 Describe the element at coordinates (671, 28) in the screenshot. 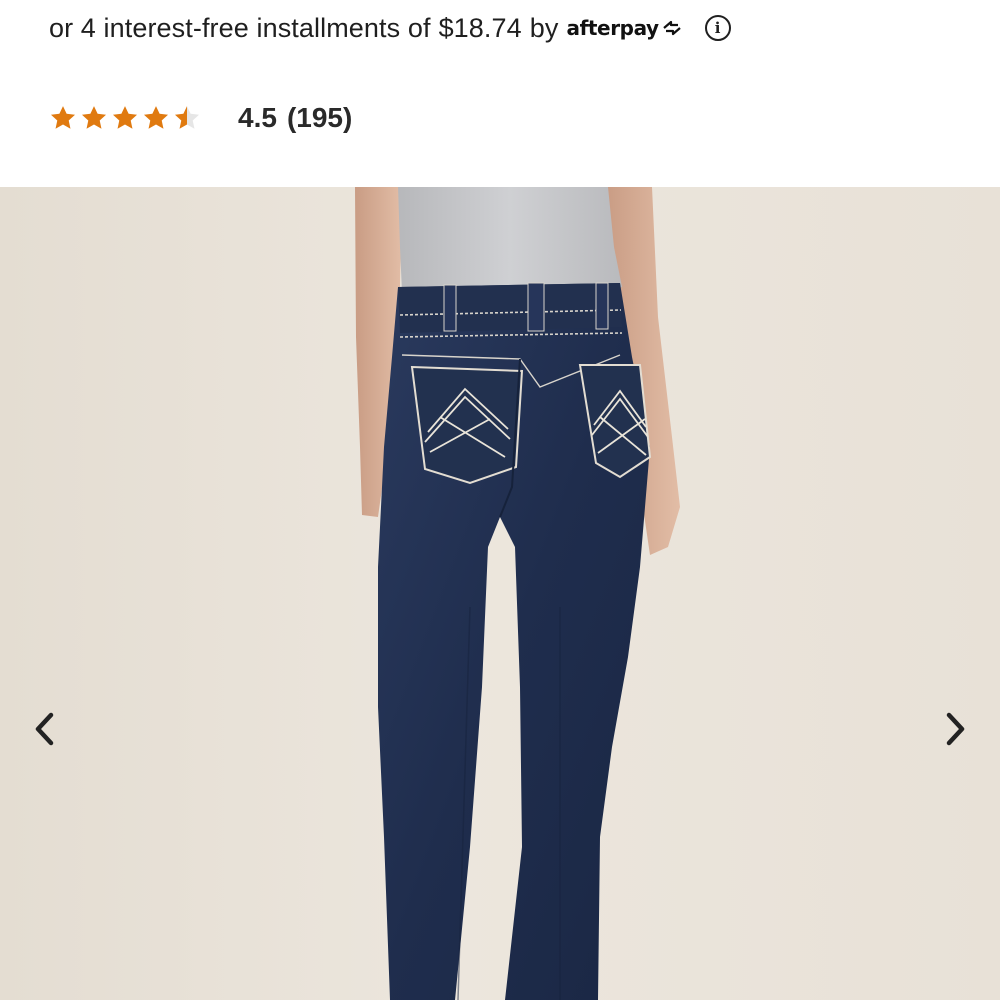

I see `afterpay-arrows-icon` at that location.